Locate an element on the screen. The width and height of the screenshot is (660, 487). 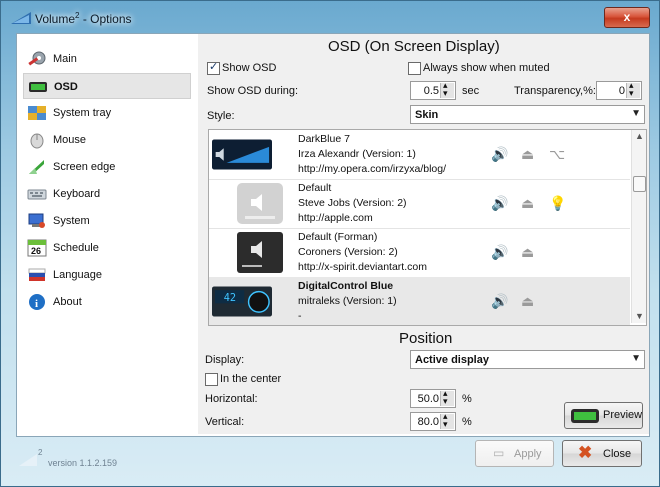
sidebar-item-label: Keyboard is located at coordinates (77, 194).